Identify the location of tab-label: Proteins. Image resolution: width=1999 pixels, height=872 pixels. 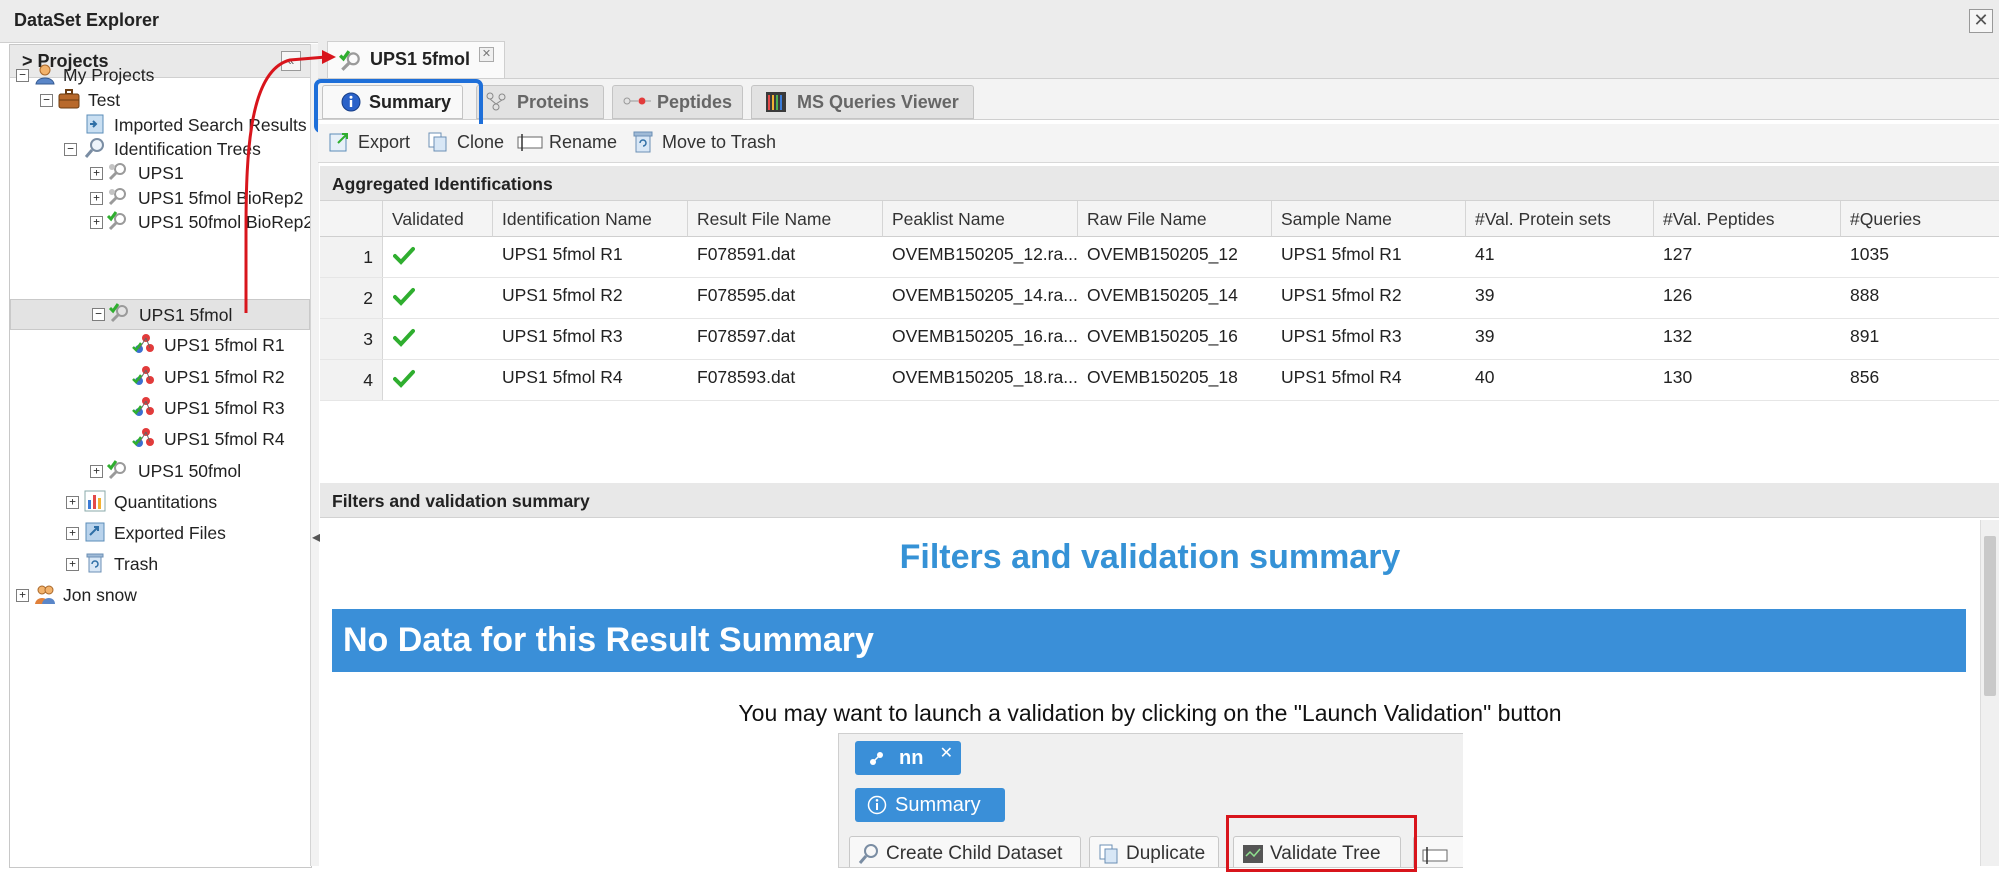
(553, 102).